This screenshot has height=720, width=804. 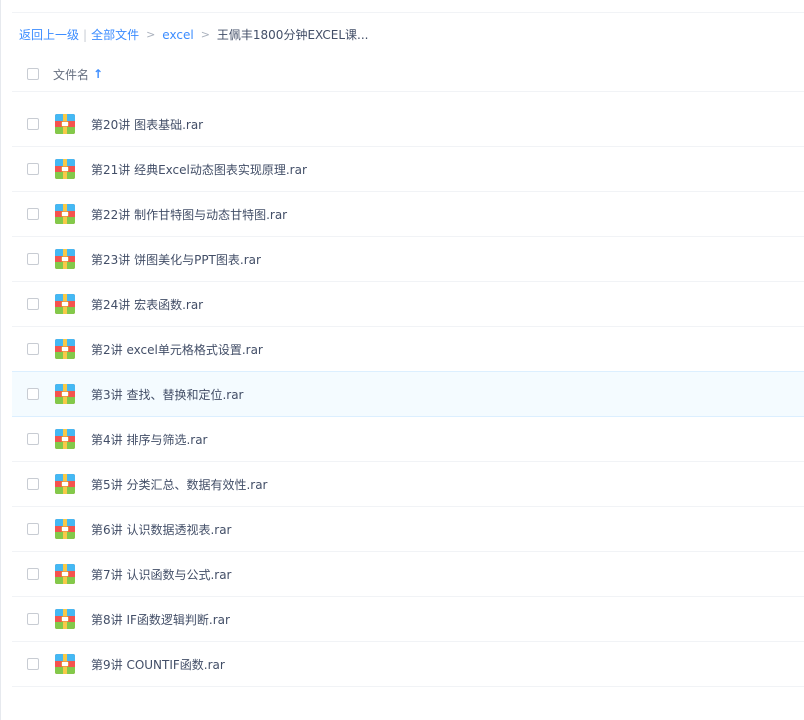 I want to click on all-files-link: 全部文件, so click(x=115, y=35).